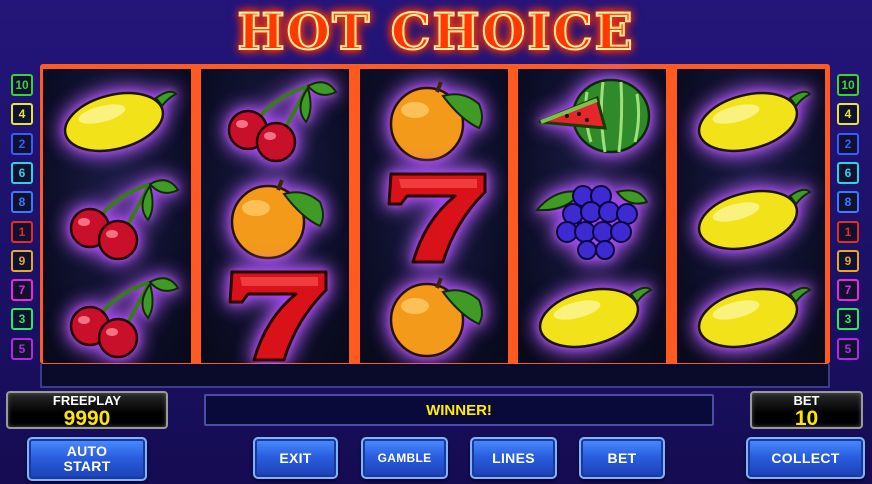 Image resolution: width=872 pixels, height=484 pixels. I want to click on message-bar: WINNER!, so click(459, 410).